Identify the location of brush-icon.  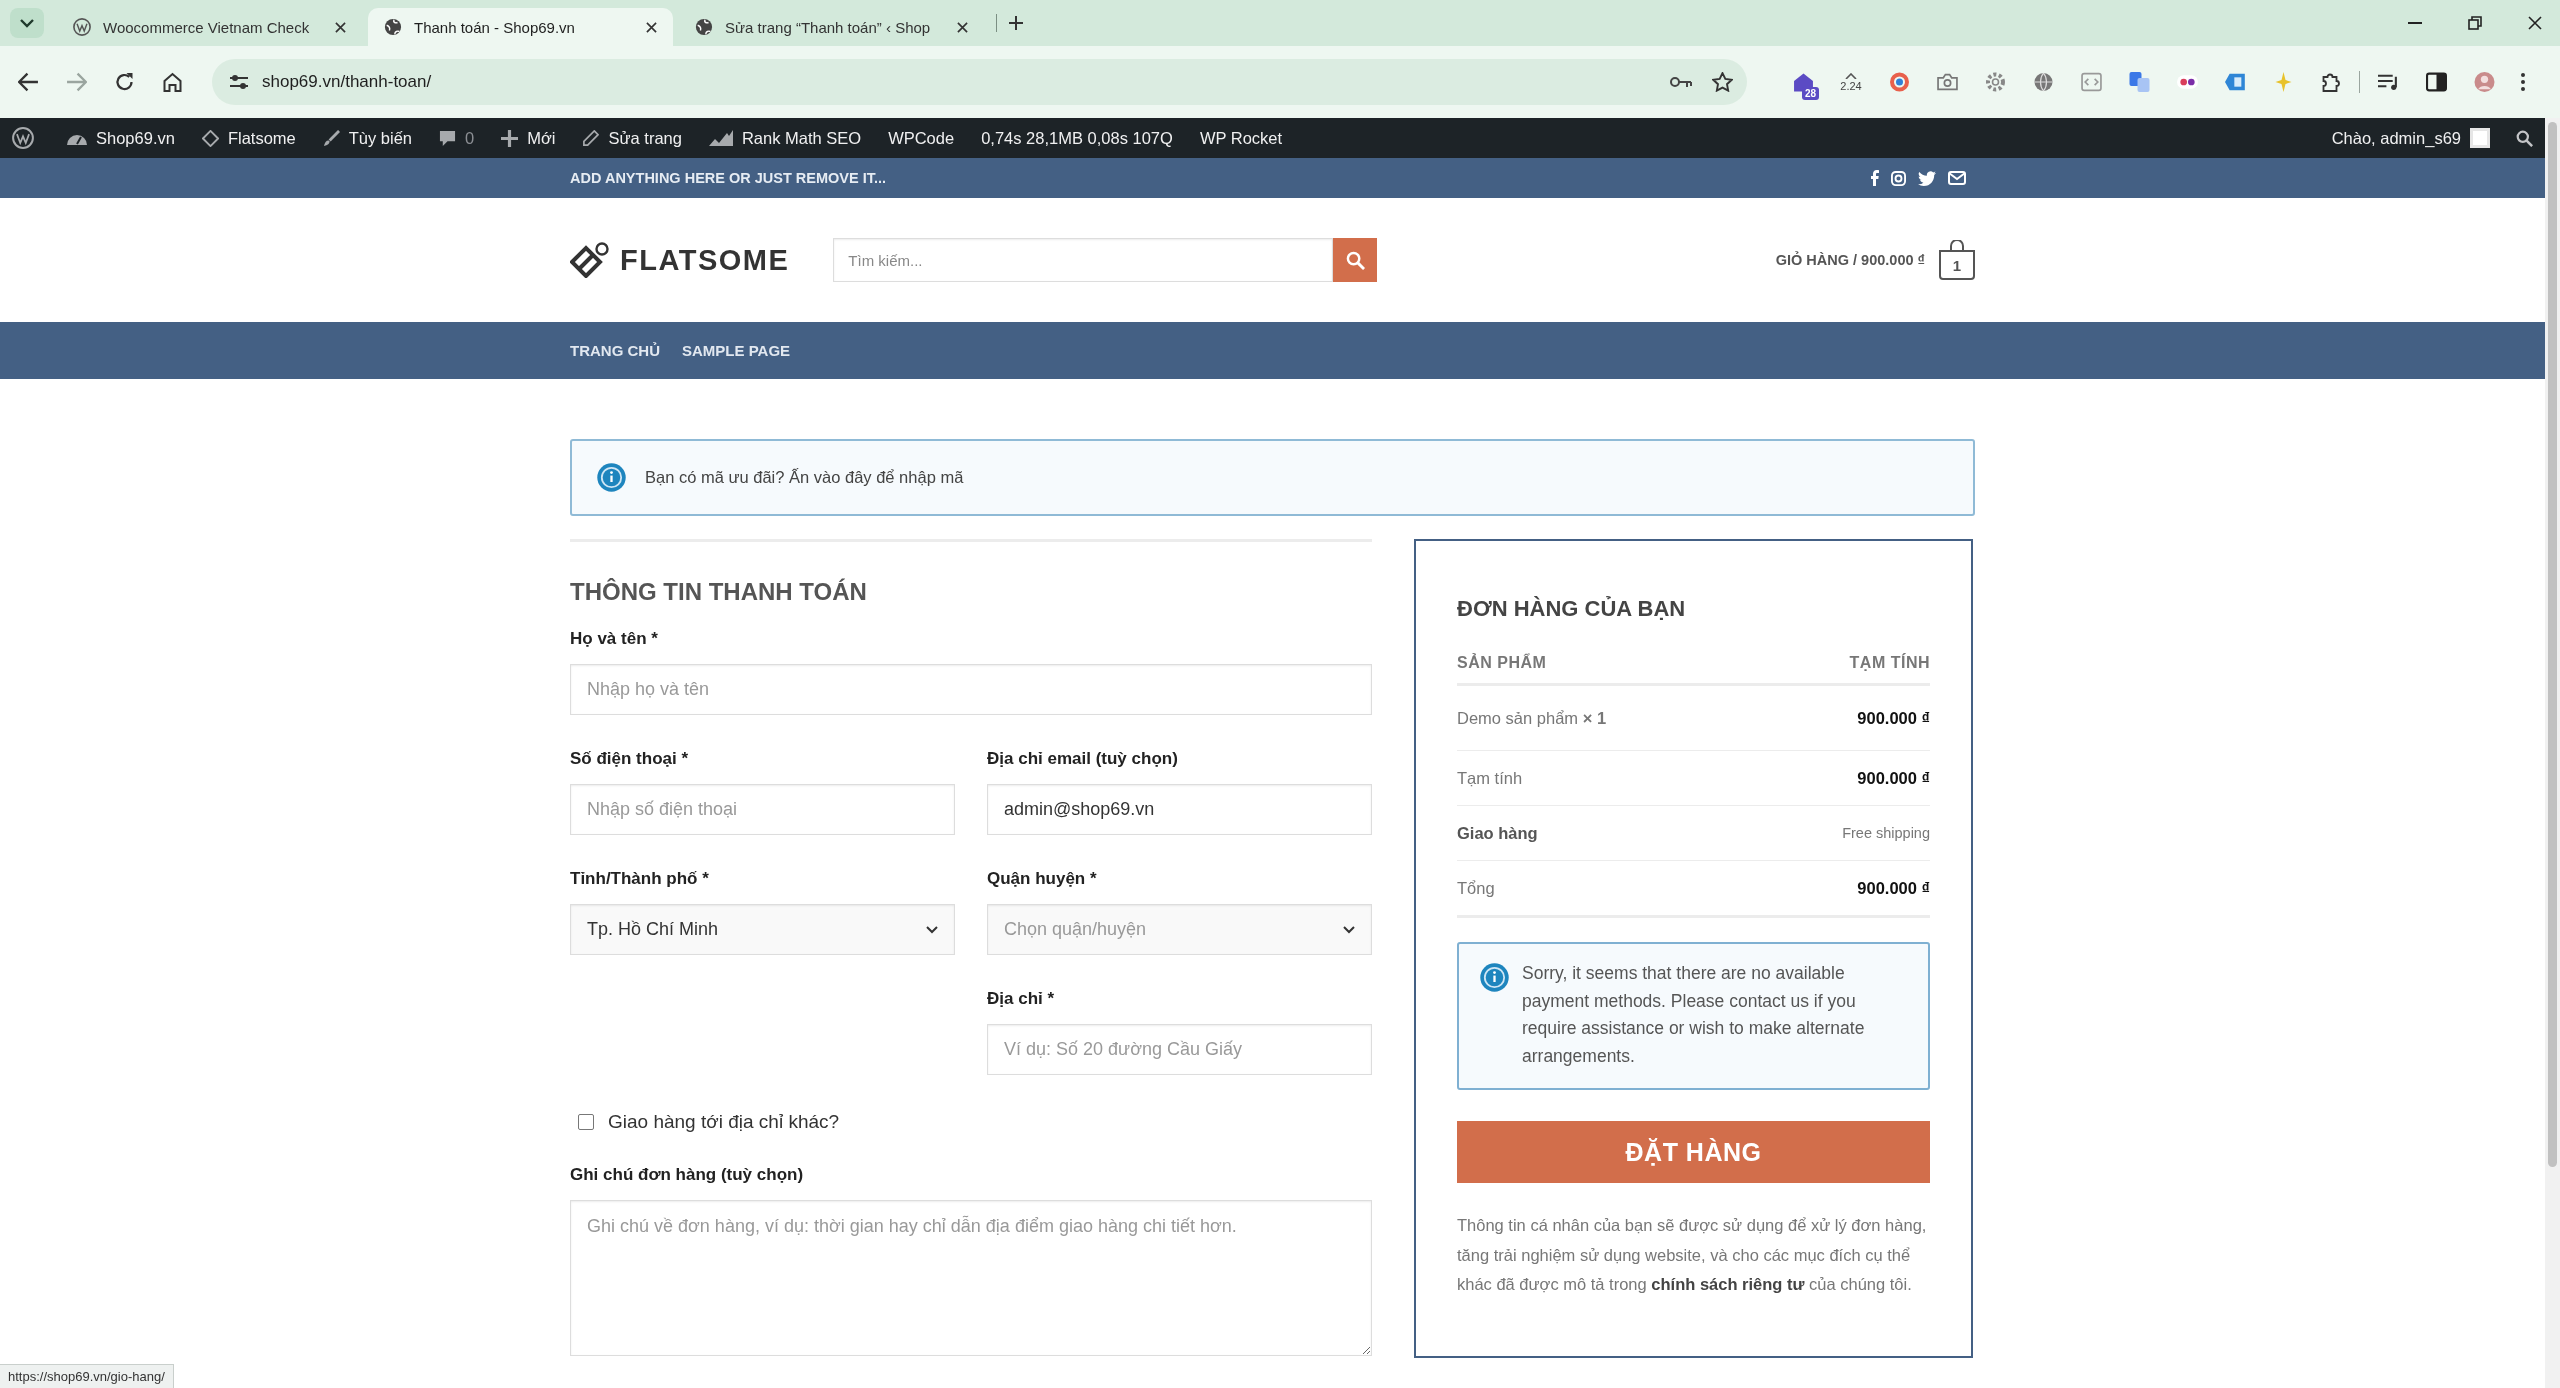
(331, 138).